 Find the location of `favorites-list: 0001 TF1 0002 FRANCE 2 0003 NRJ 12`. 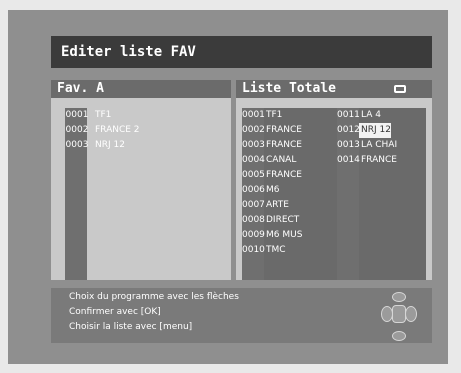

favorites-list: 0001 TF1 0002 FRANCE 2 0003 NRJ 12 is located at coordinates (145, 130).